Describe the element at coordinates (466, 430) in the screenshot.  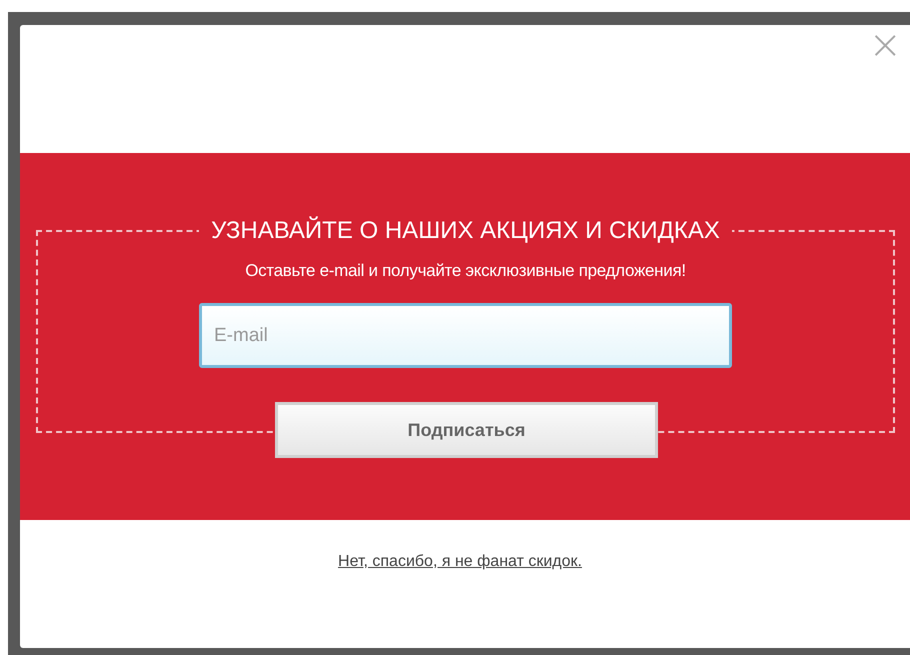
I see `subscribe-button: Подписаться` at that location.